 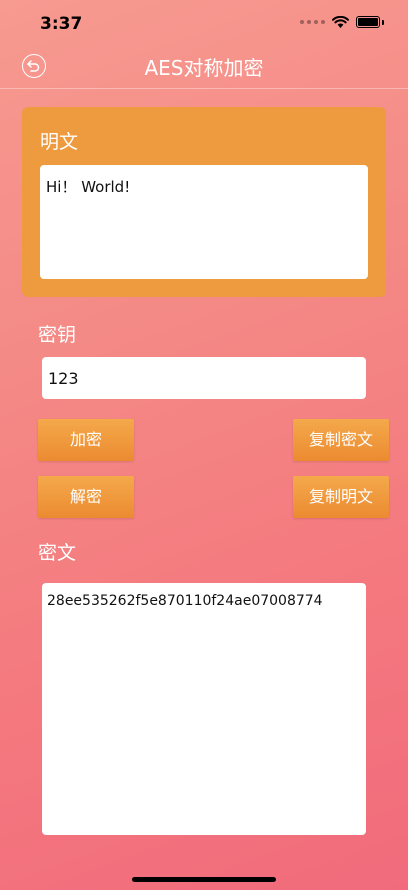 I want to click on signal-icon, so click(x=312, y=22).